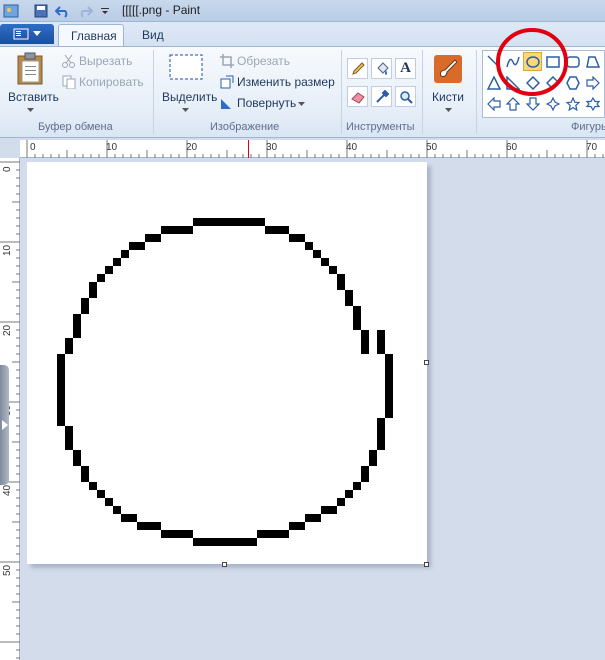 This screenshot has width=605, height=660. I want to click on scissors-icon, so click(68, 61).